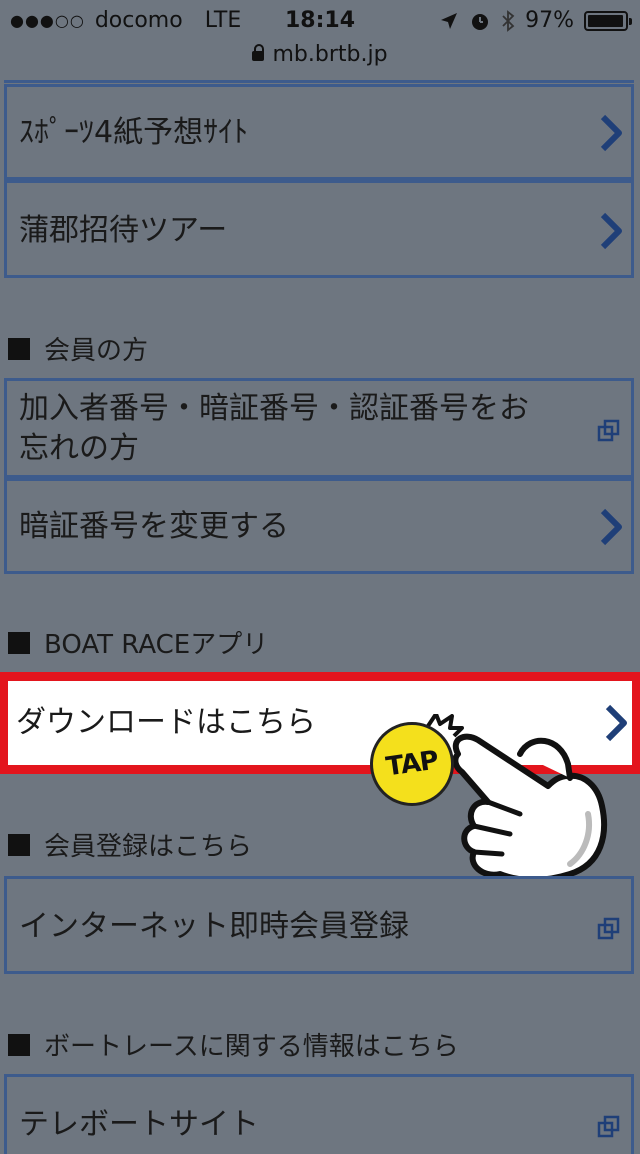 This screenshot has height=1154, width=640. Describe the element at coordinates (79, 448) in the screenshot. I see `menu-item-label-line2: 忘れの方` at that location.